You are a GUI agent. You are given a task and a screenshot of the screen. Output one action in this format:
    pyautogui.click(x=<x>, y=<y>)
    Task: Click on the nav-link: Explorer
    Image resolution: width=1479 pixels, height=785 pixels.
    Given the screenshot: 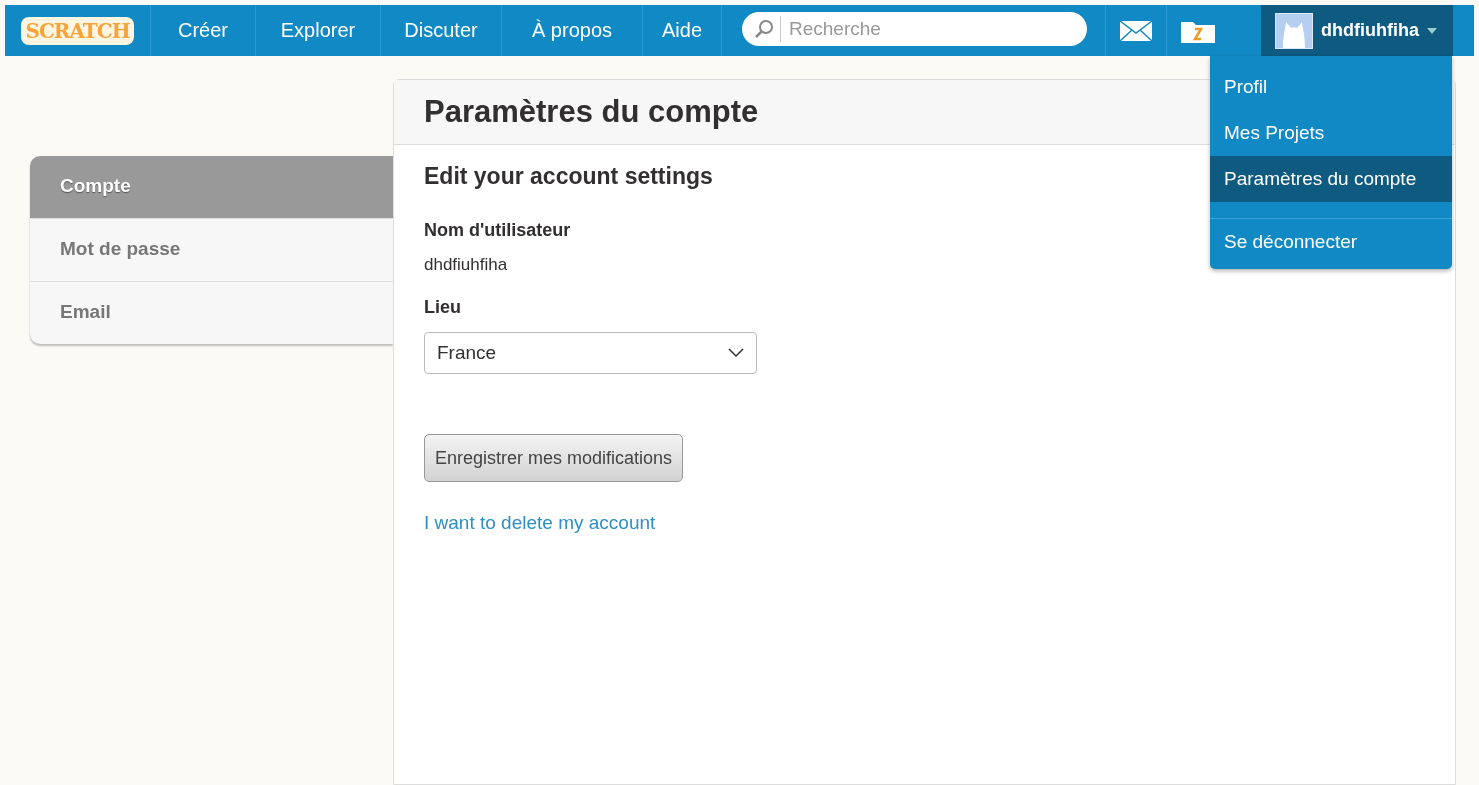 What is the action you would take?
    pyautogui.click(x=318, y=30)
    